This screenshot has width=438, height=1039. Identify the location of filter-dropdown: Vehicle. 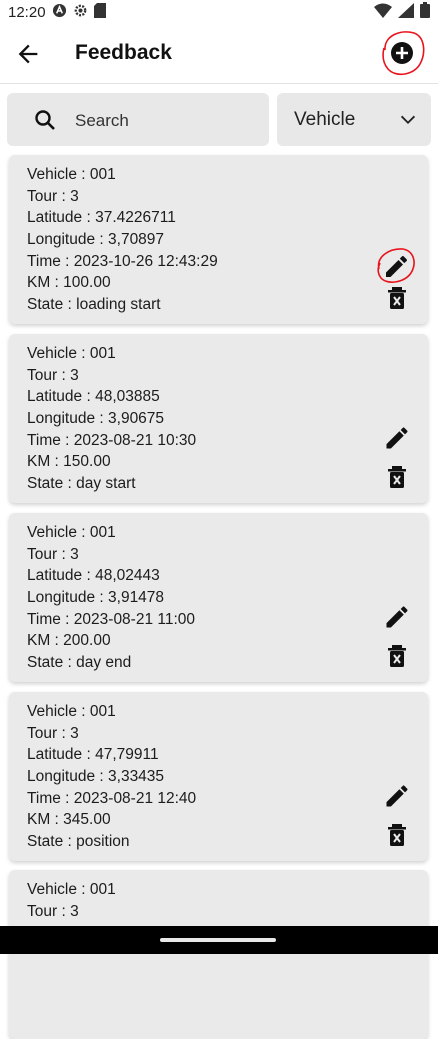
(354, 119).